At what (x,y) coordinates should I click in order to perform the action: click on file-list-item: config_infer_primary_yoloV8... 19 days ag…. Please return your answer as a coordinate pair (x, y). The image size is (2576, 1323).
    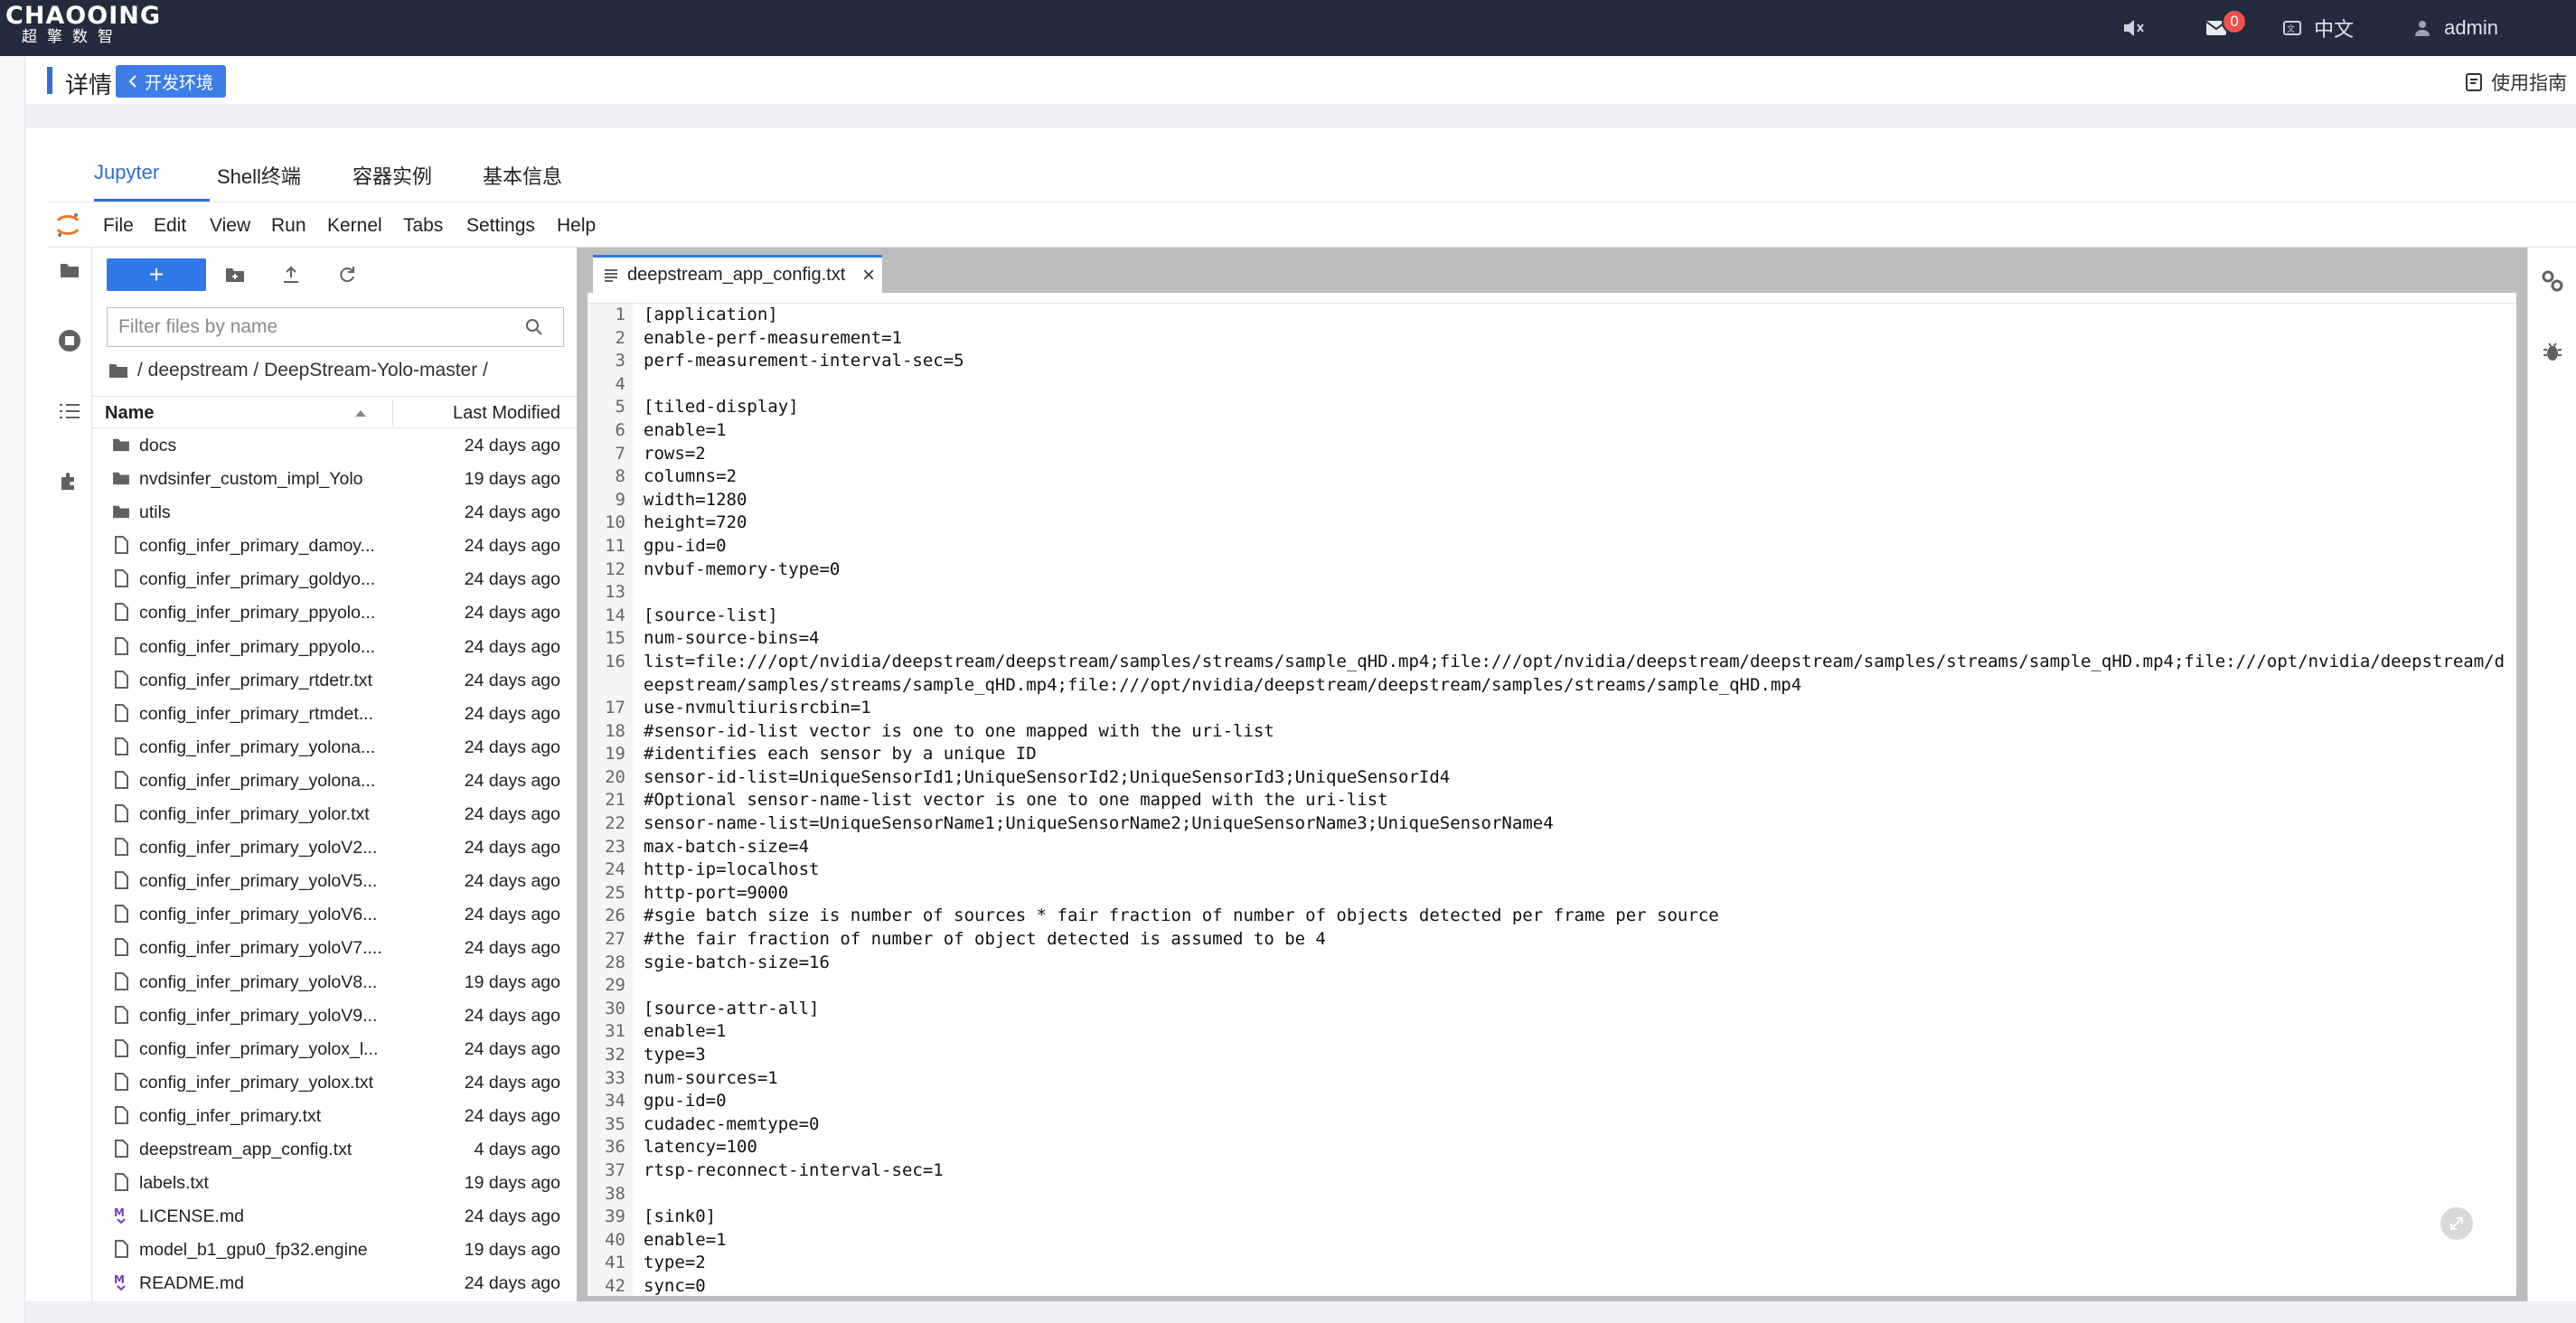
    Looking at the image, I should click on (334, 982).